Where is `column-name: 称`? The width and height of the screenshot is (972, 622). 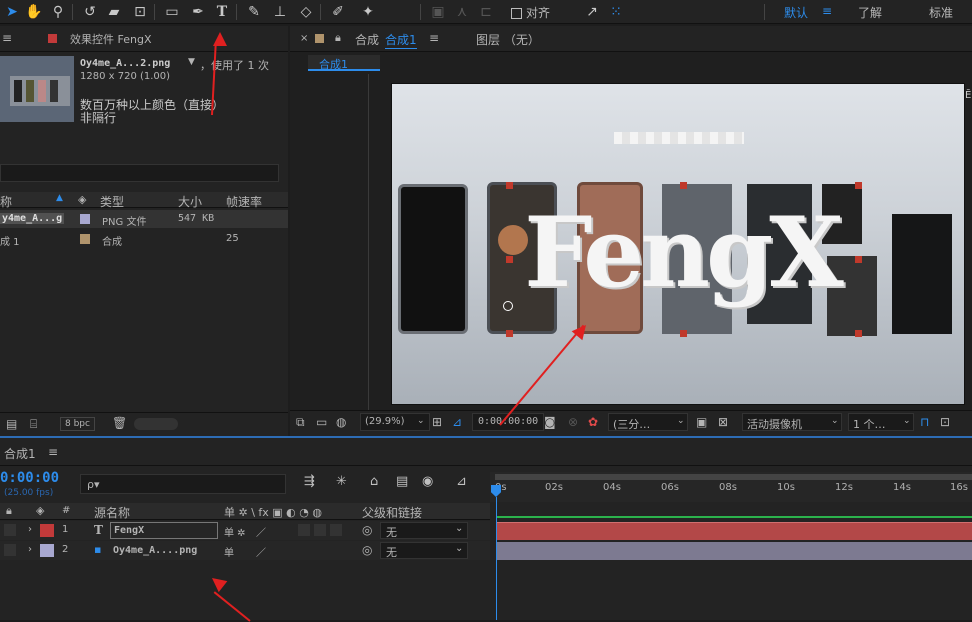
column-name: 称 is located at coordinates (6, 201).